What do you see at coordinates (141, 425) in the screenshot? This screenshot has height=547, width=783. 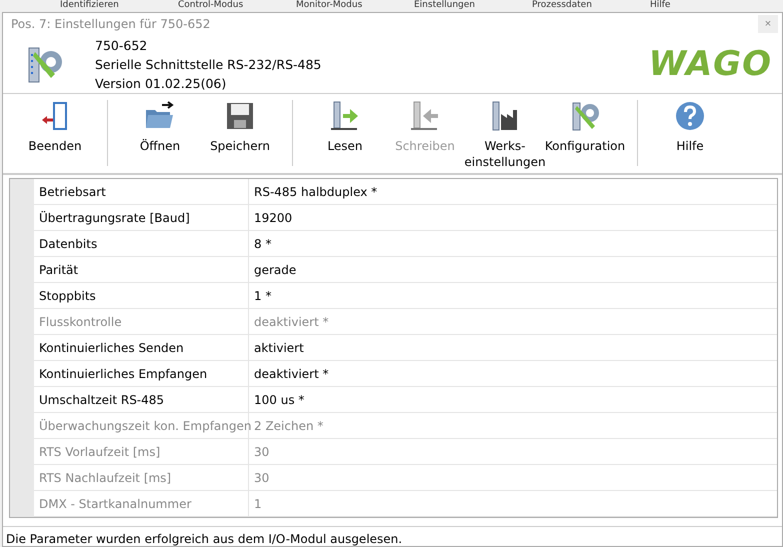 I see `parameter-name: Überwachungszeit kon. Empfangen` at bounding box center [141, 425].